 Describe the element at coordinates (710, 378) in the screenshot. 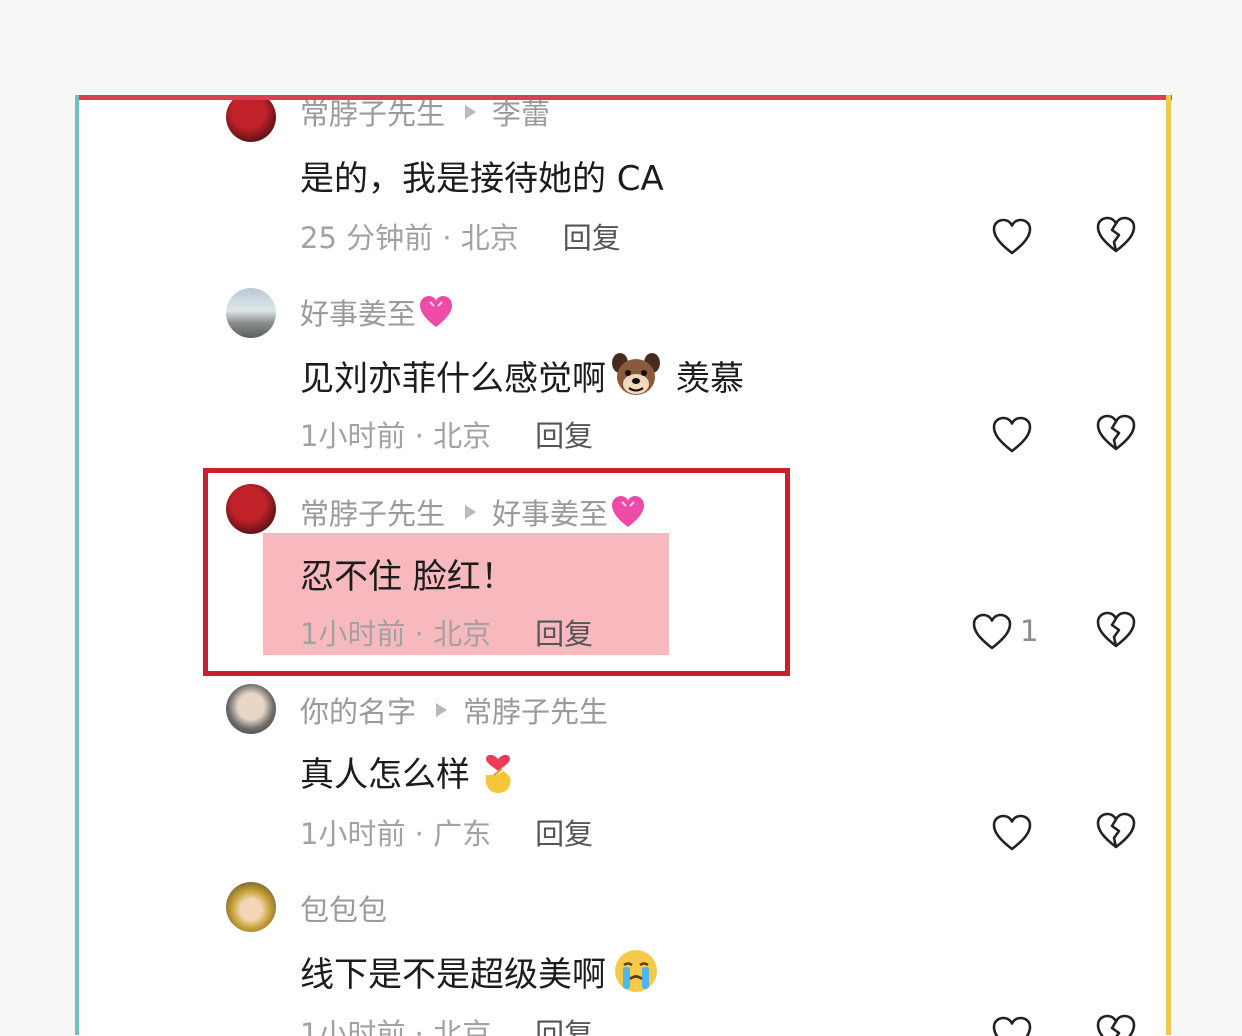

I see `comment-text-suffix: 羡慕` at that location.